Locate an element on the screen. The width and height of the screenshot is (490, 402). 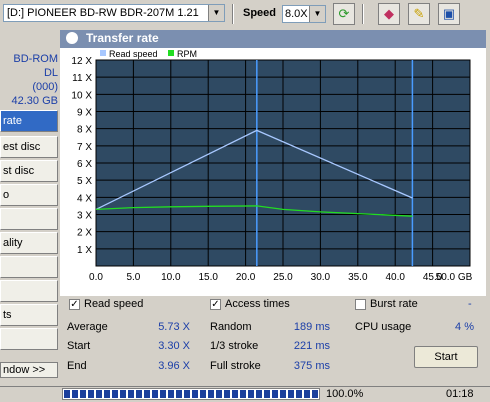
panel-title: Transfer rate is located at coordinates (122, 38).